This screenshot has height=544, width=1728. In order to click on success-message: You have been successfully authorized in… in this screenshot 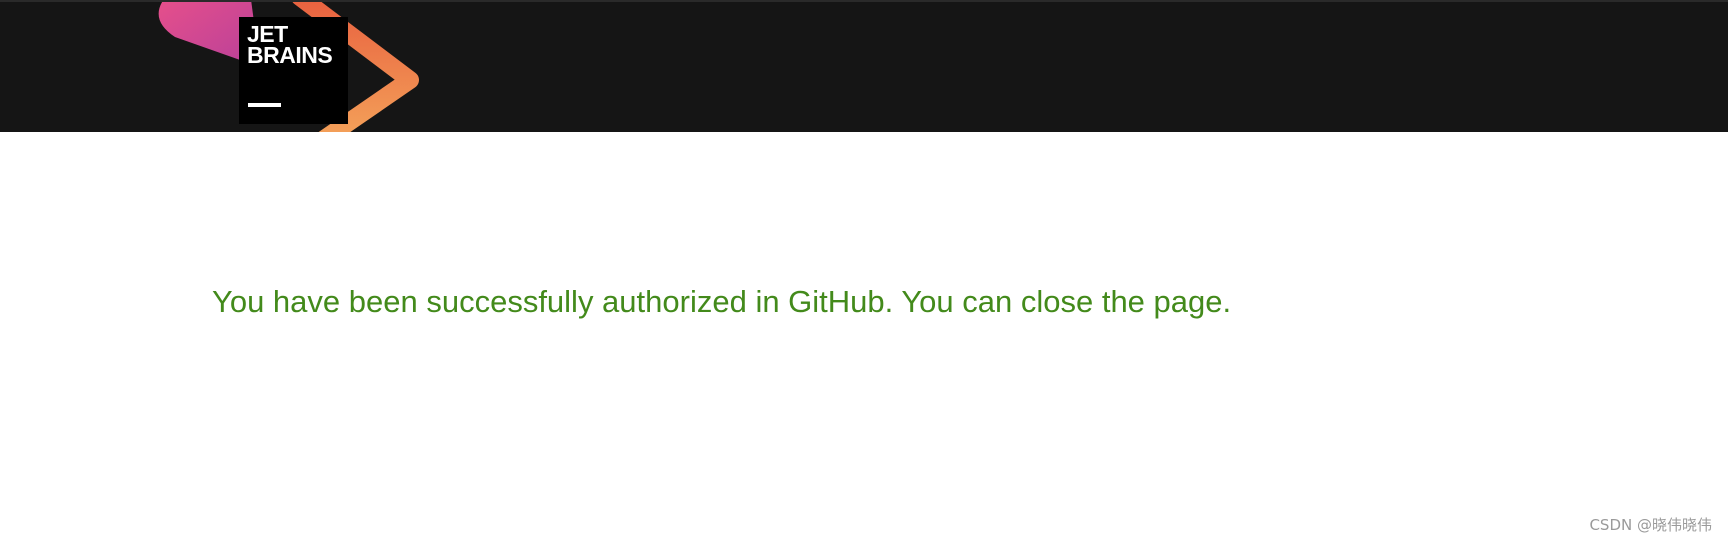, I will do `click(722, 301)`.